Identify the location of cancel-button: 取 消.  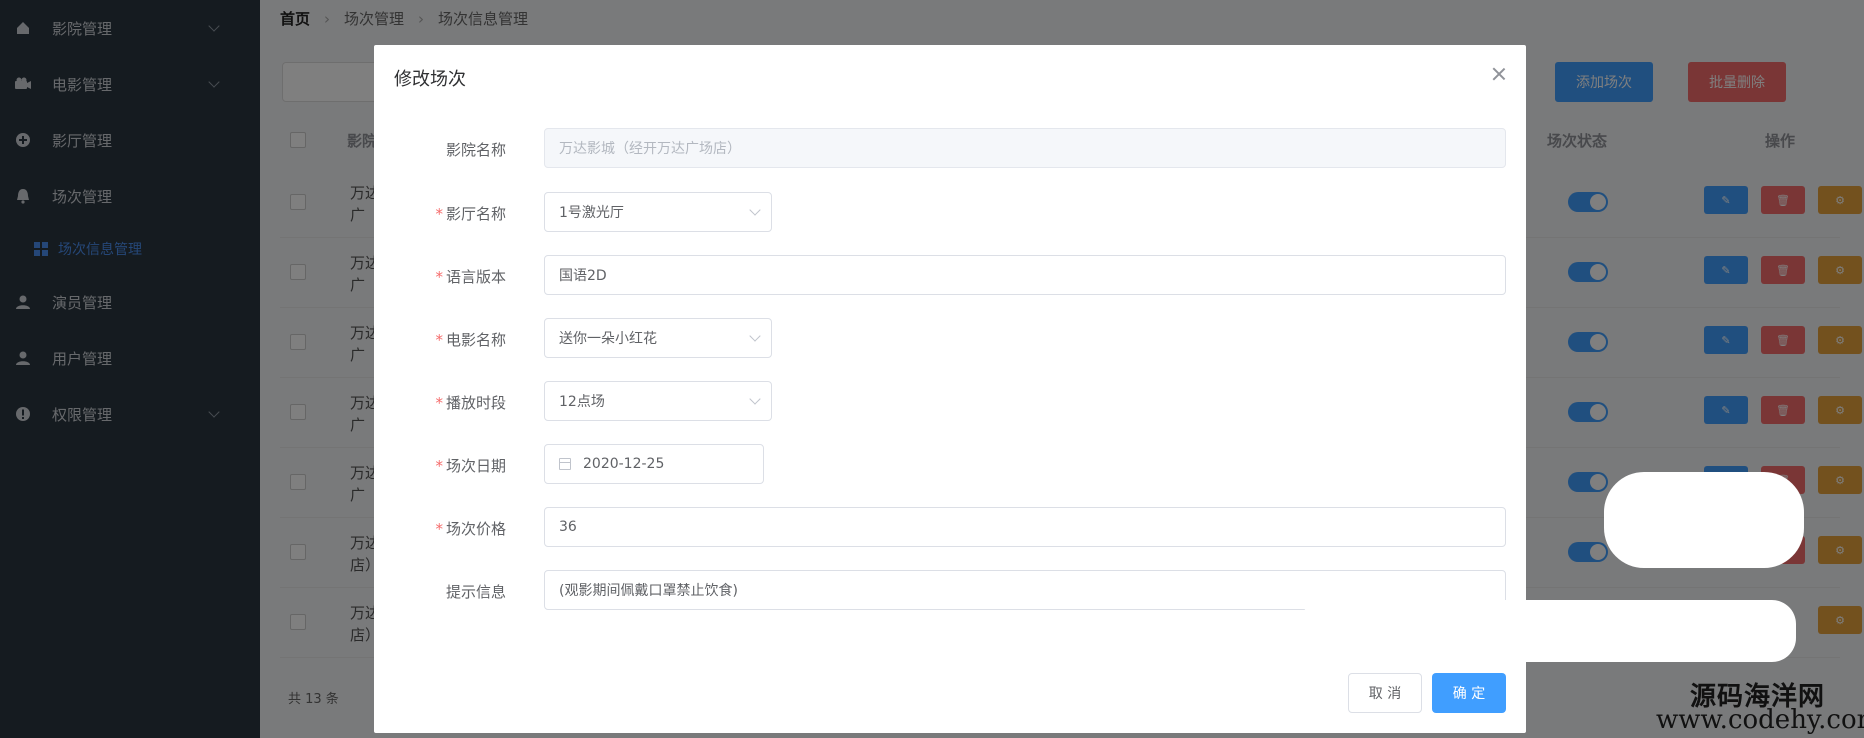
(1385, 693).